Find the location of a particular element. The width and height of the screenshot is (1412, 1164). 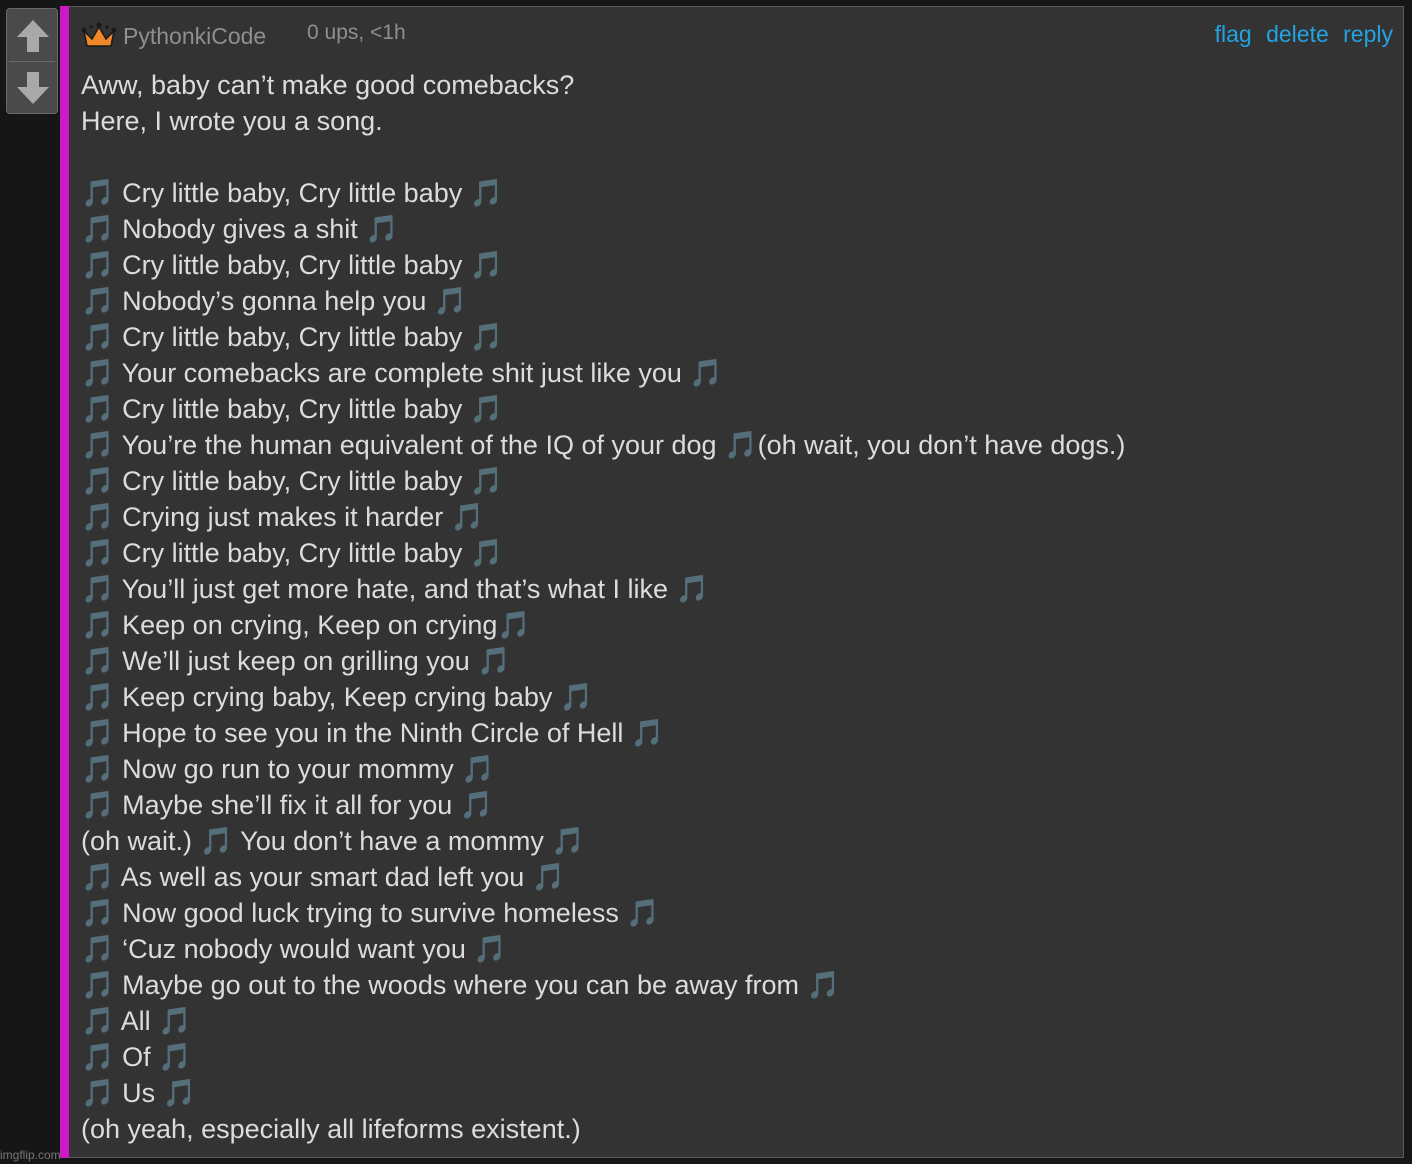

comment-line: Here, I wrote you a song. is located at coordinates (232, 121).